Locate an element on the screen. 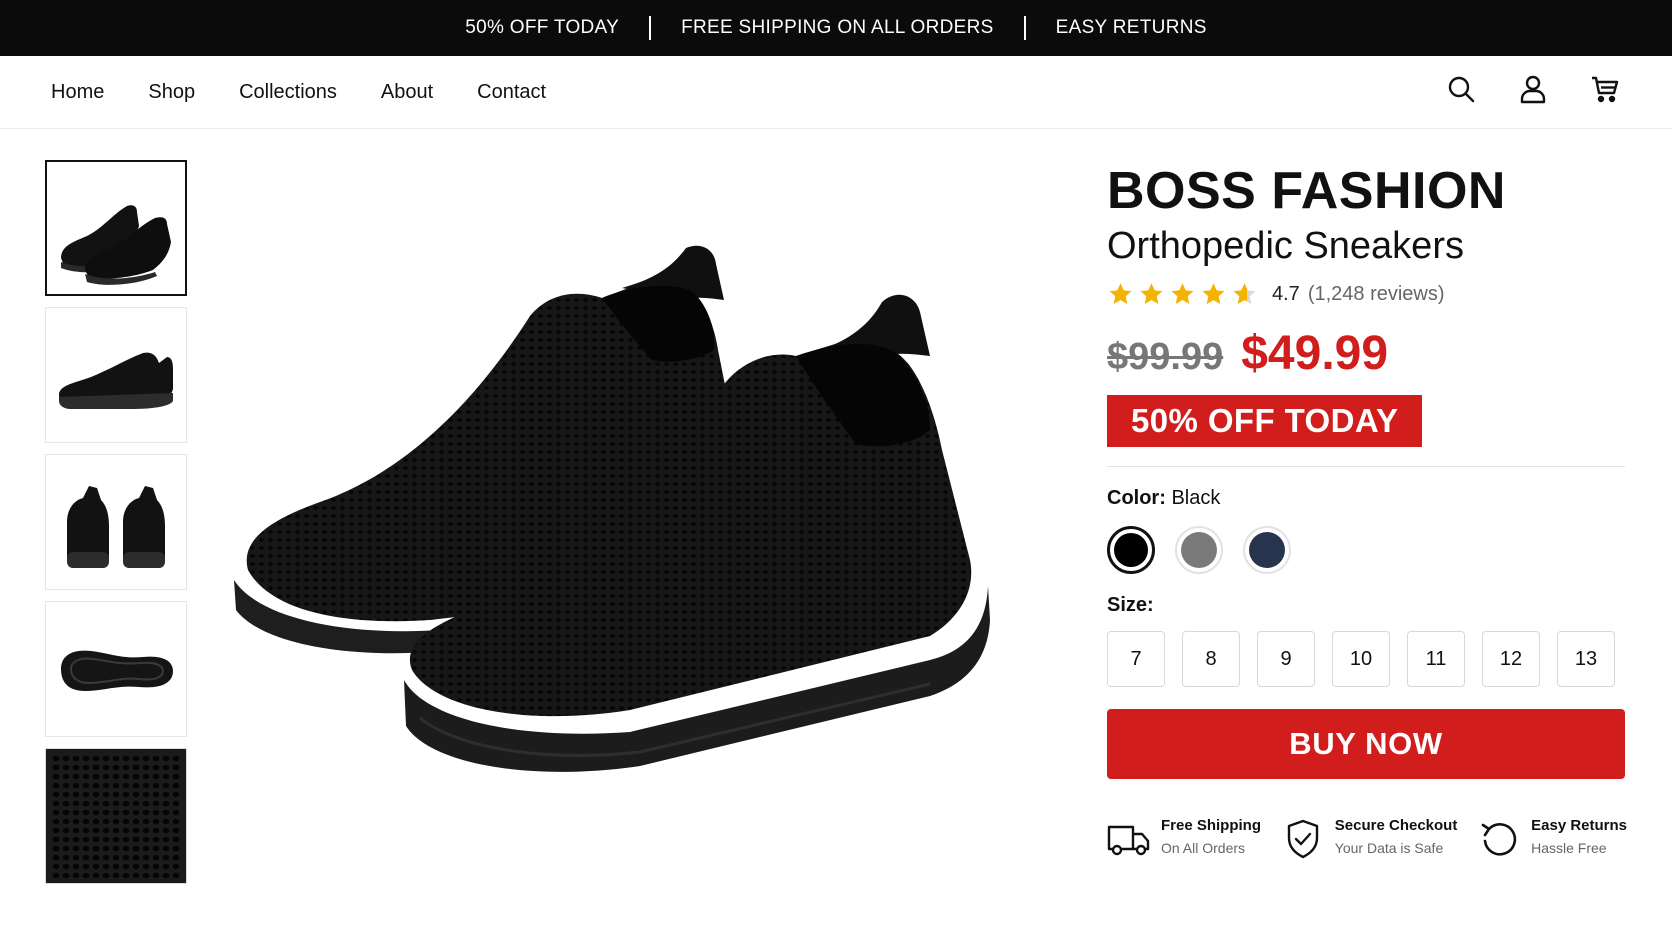 This screenshot has height=941, width=1672. site-header: Home Shop Collections About Contact is located at coordinates (836, 92).